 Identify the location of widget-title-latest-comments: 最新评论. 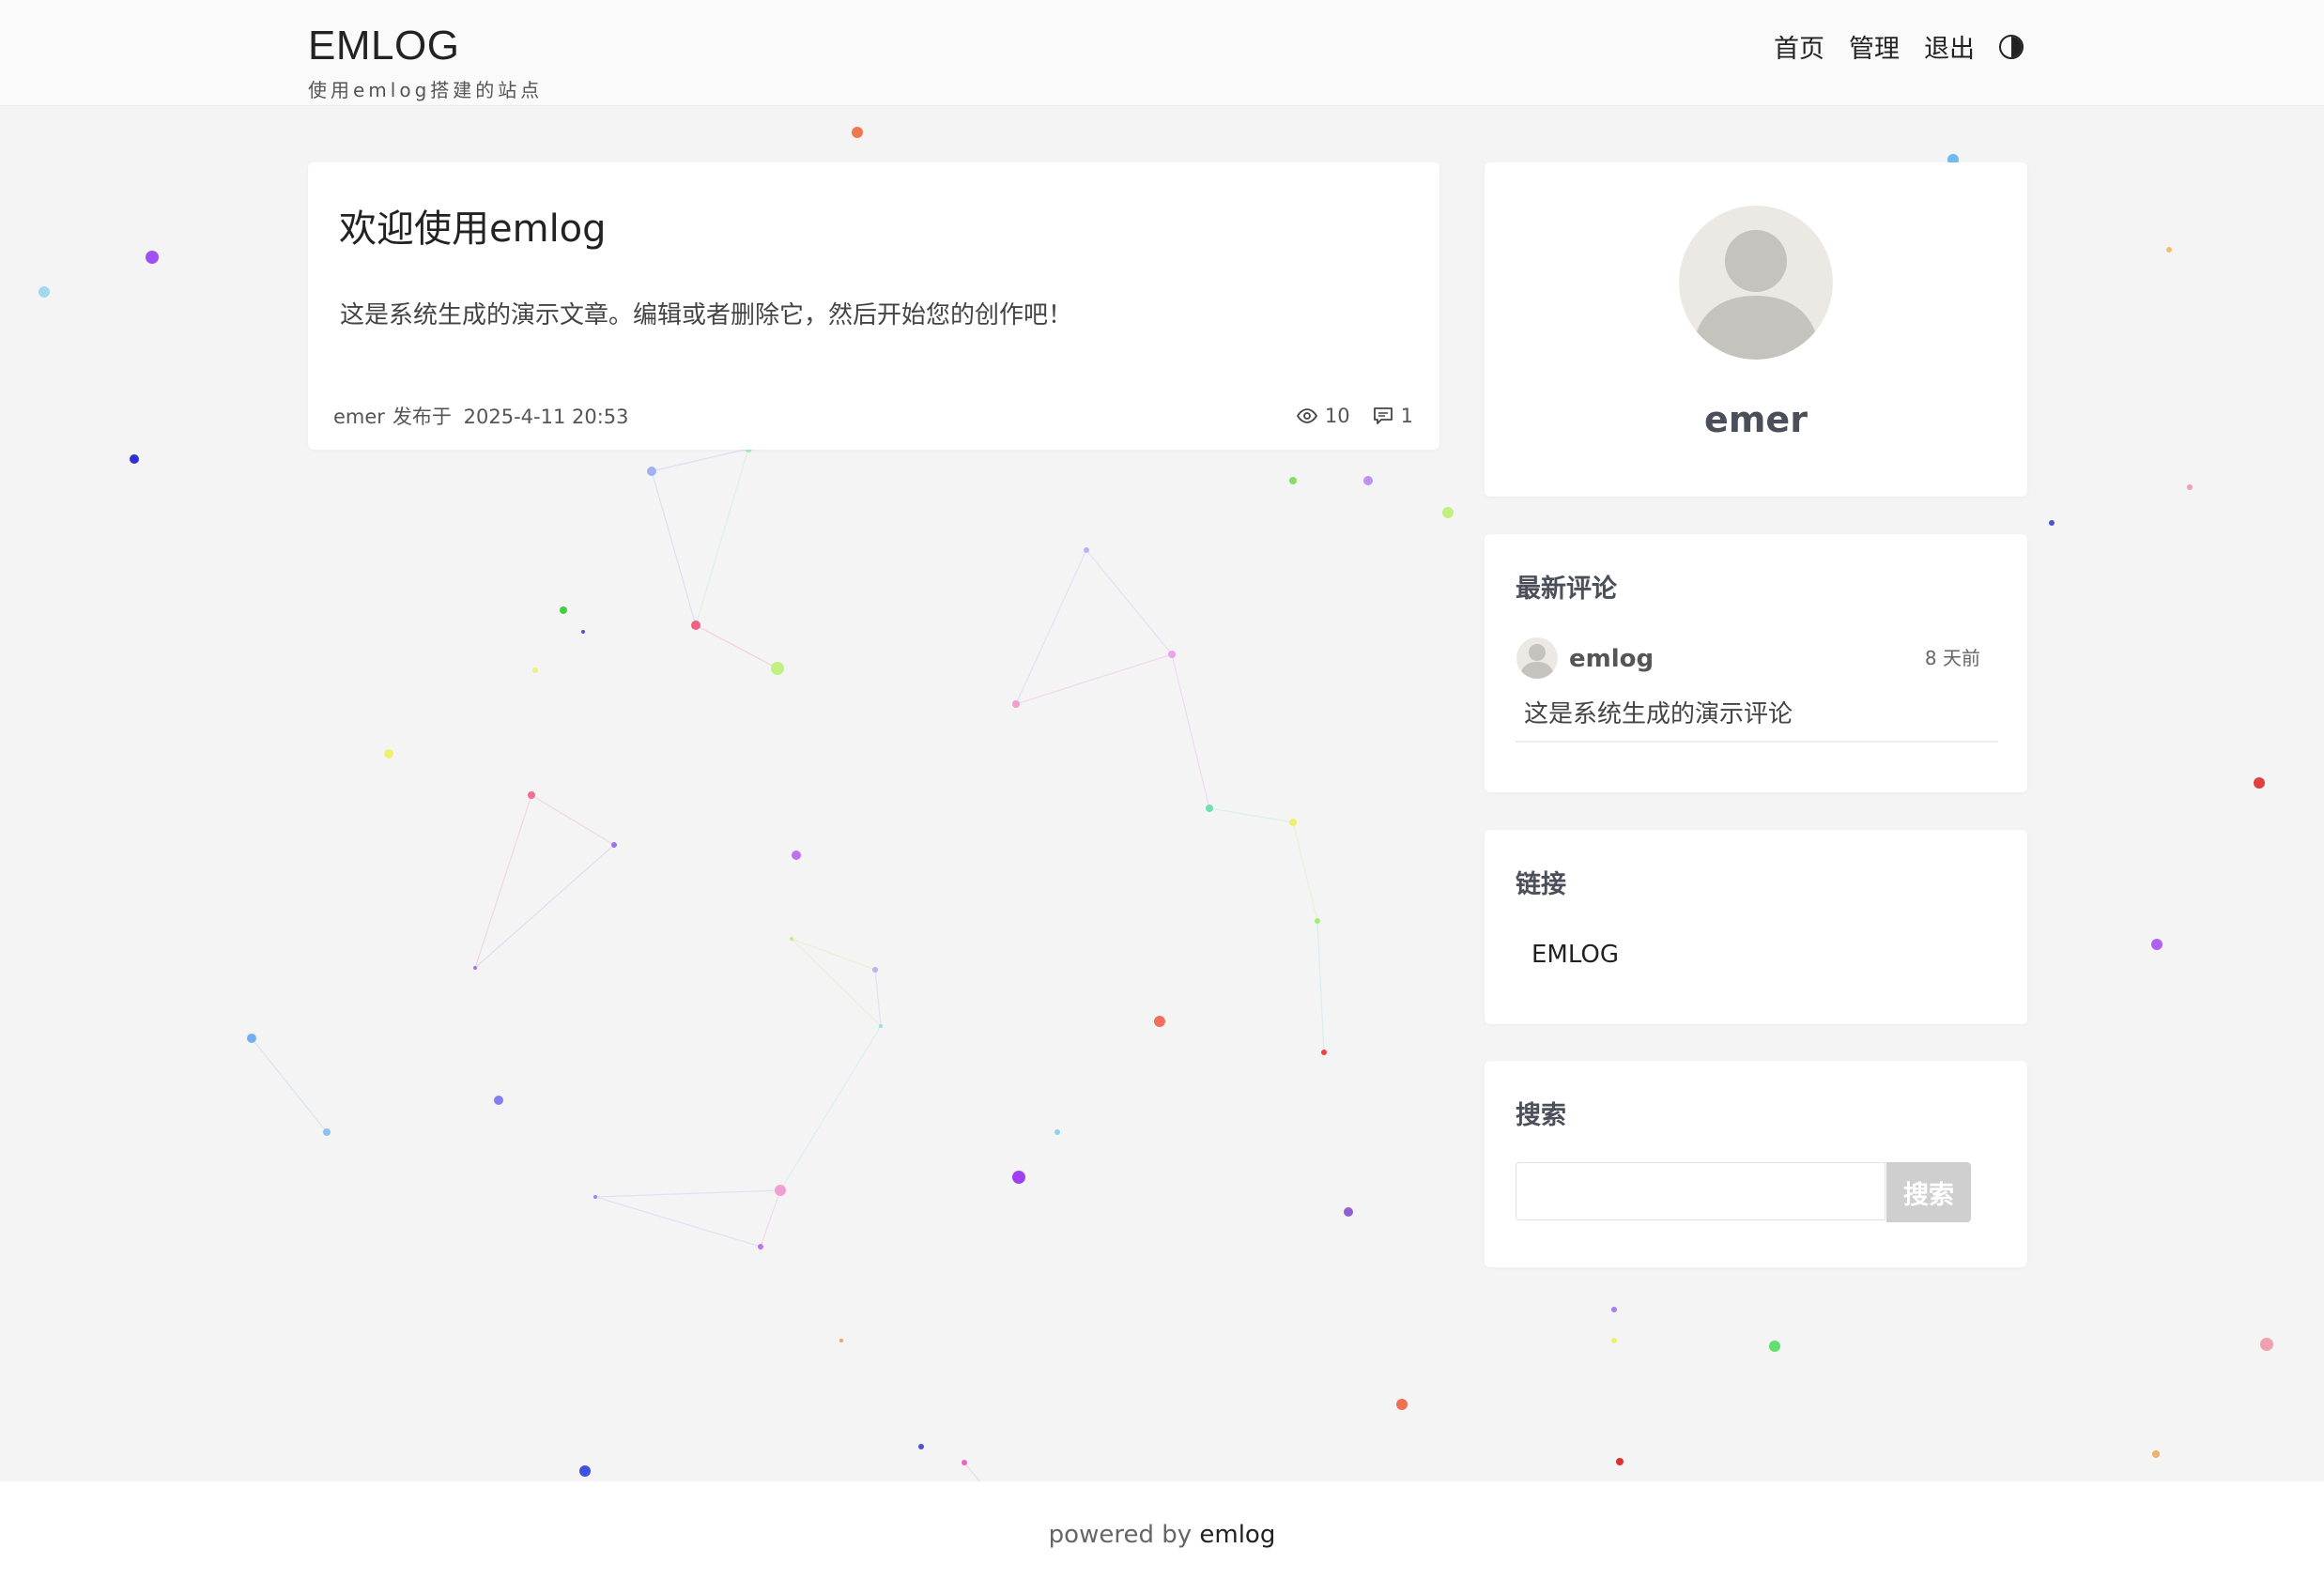
(1566, 589).